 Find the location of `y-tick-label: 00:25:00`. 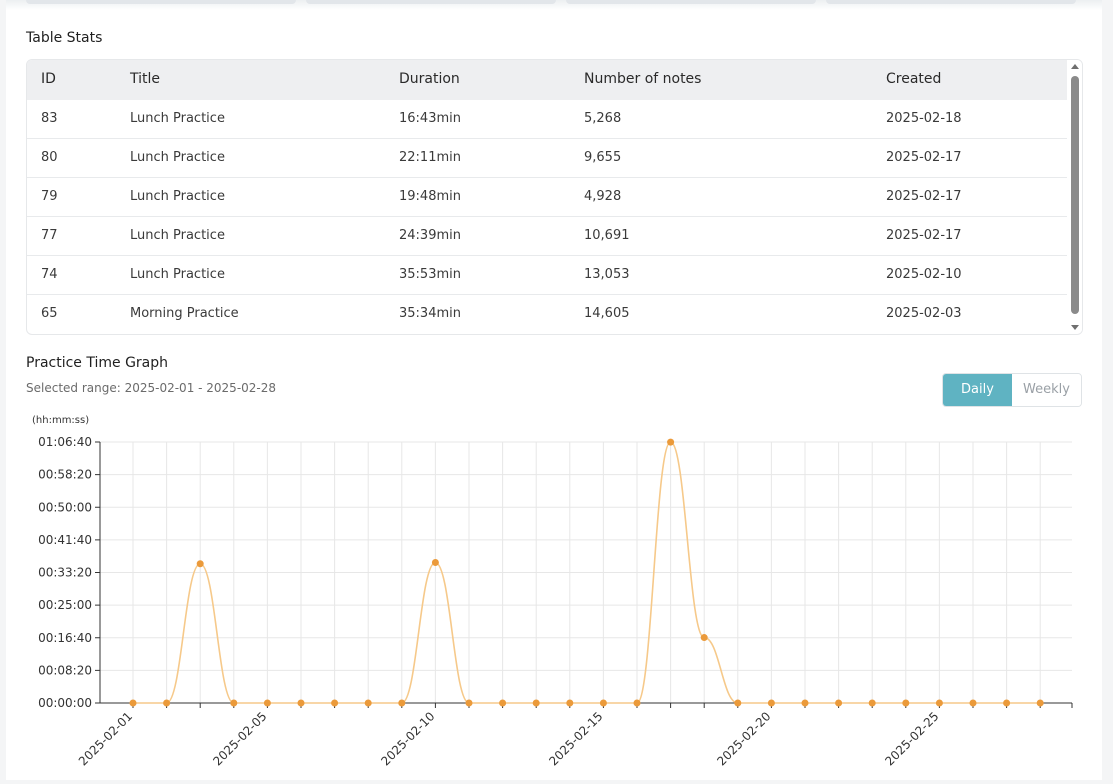

y-tick-label: 00:25:00 is located at coordinates (65, 605).